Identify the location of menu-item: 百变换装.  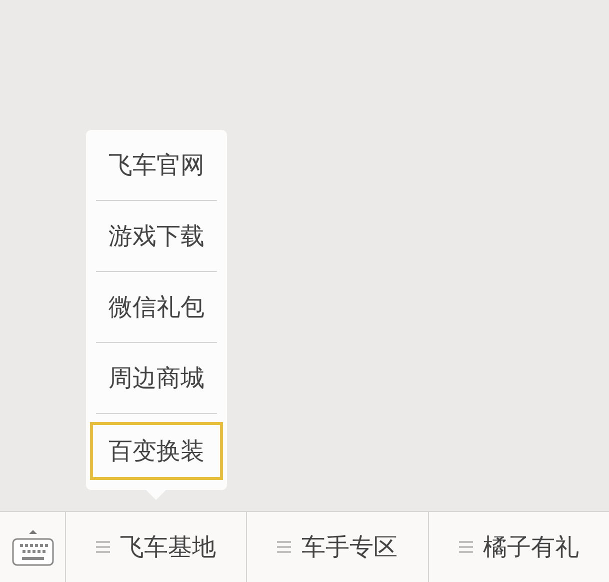
(156, 451).